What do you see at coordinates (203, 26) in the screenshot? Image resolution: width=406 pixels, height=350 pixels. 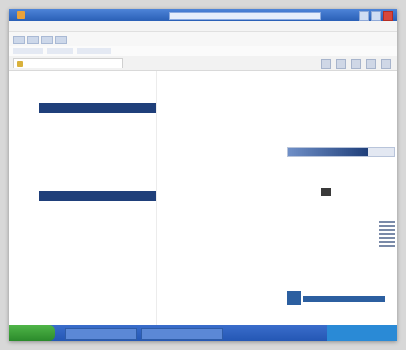 I see `menu-bar` at bounding box center [203, 26].